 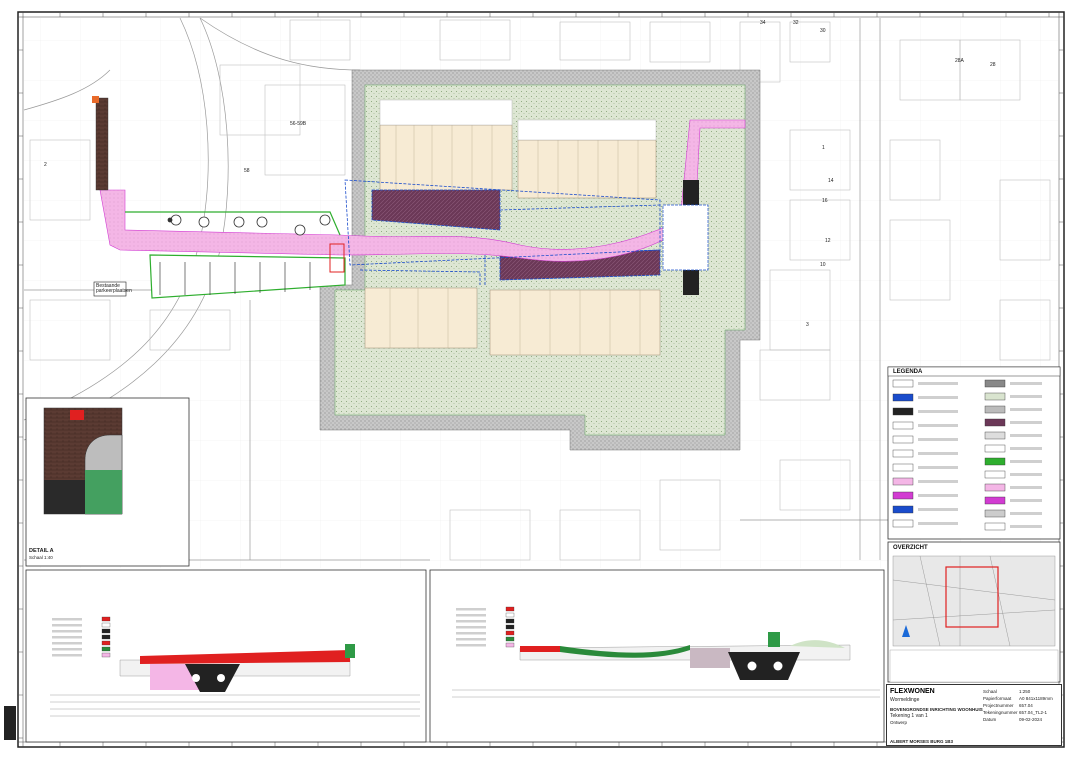 What do you see at coordinates (909, 716) in the screenshot?
I see `sheet-count: Tekening 1 van 1` at bounding box center [909, 716].